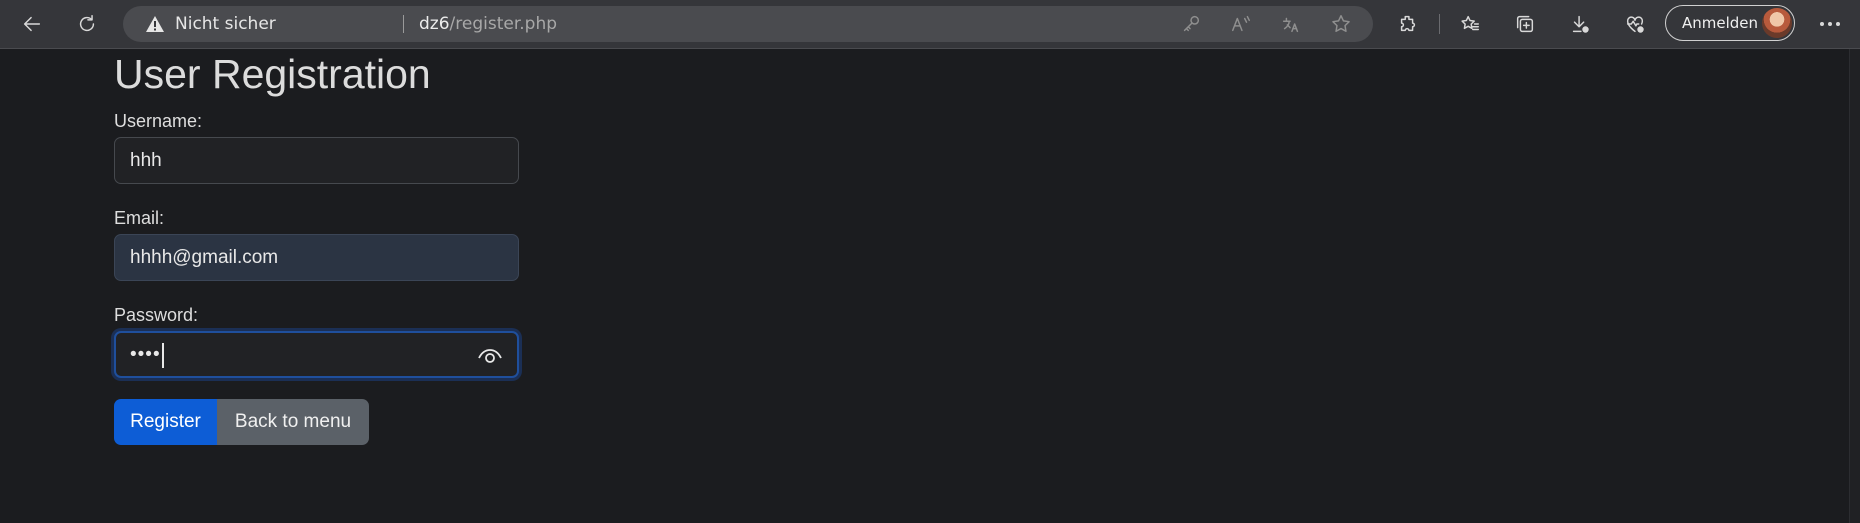 The height and width of the screenshot is (523, 1860). Describe the element at coordinates (1191, 24) in the screenshot. I see `key-icon` at that location.